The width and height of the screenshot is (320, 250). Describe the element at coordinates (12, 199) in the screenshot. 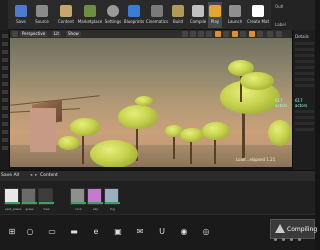

I see `asset-thumbnail: spot_plane` at that location.